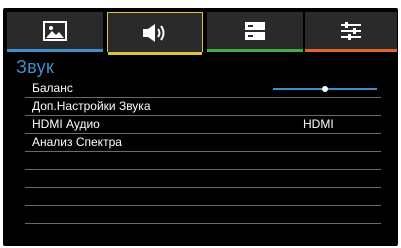 The height and width of the screenshot is (248, 401). I want to click on hdmi-audio-label: HDMI Аудио, so click(66, 124).